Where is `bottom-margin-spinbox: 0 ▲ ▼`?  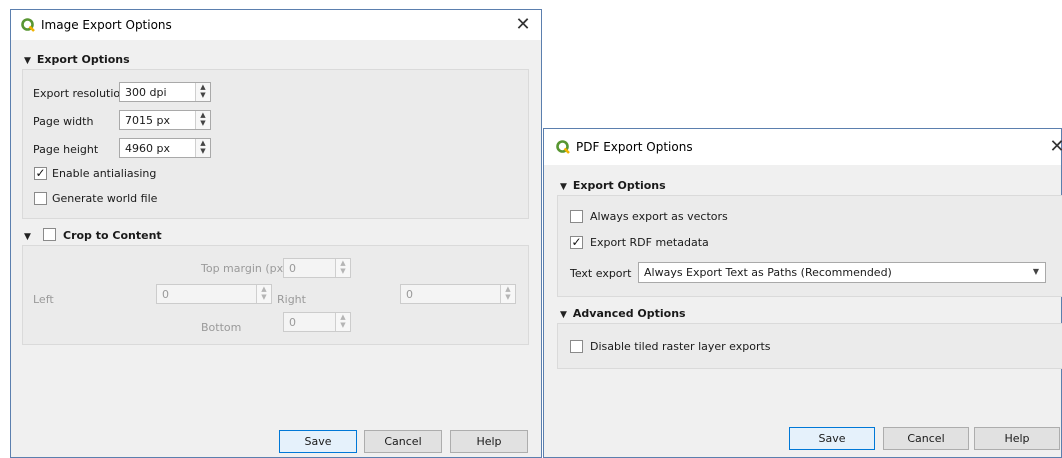
bottom-margin-spinbox: 0 ▲ ▼ is located at coordinates (317, 322).